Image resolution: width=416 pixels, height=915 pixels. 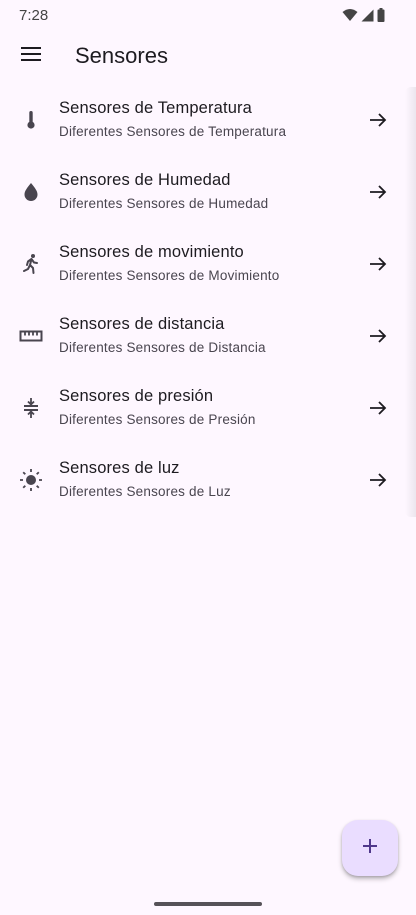 I want to click on item-subtitle: Diferentes Sensores de Temperatura, so click(x=173, y=131).